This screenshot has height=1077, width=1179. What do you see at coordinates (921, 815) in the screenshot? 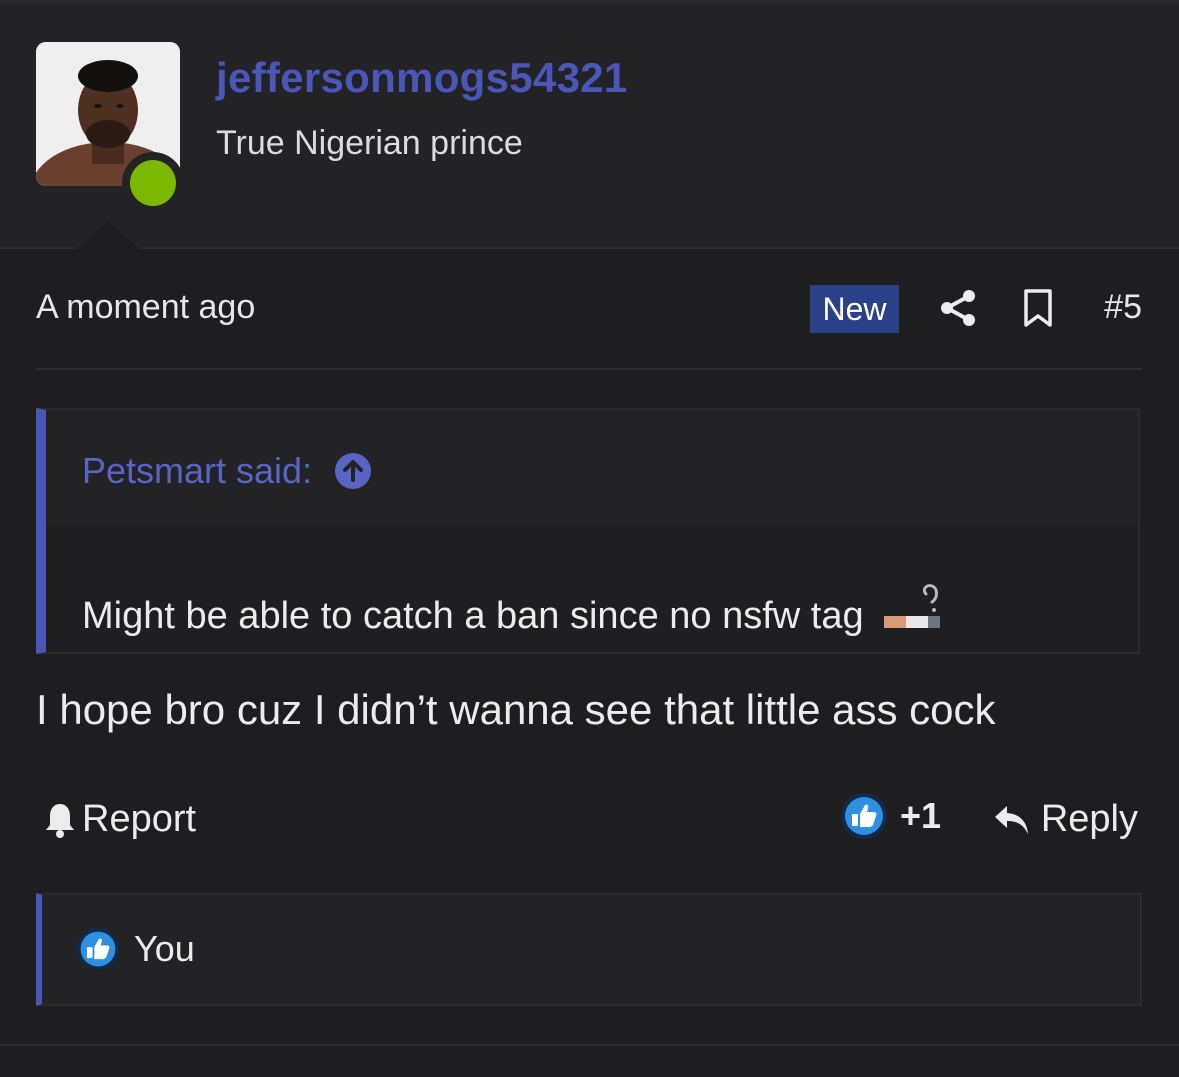
I see `reaction-count: +1` at bounding box center [921, 815].